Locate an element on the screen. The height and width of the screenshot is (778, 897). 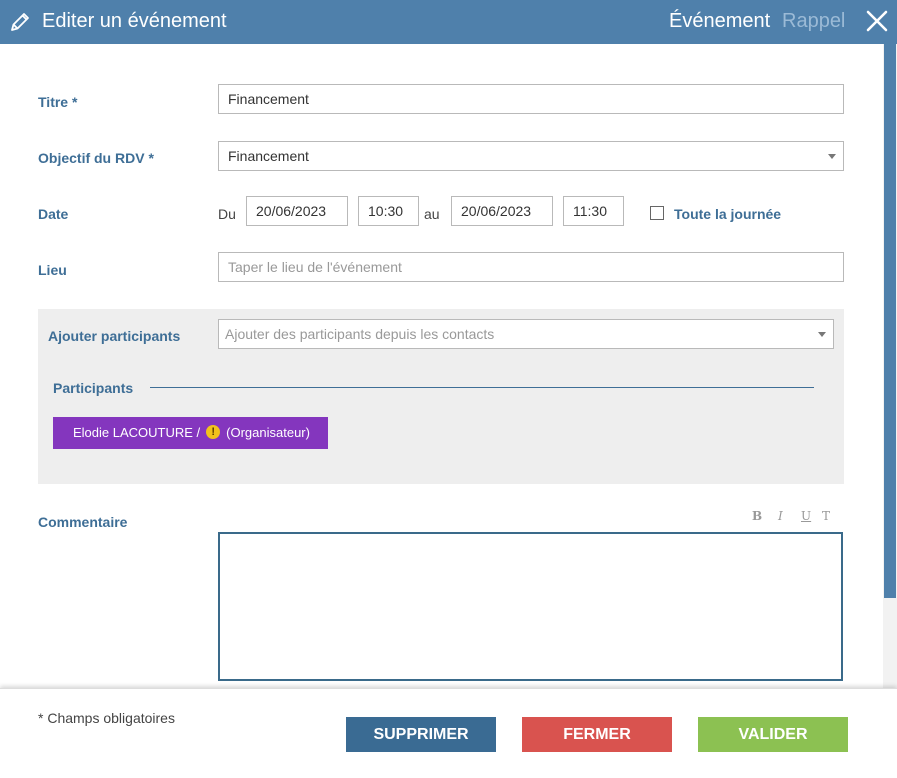
participant-role: (Organisateur) is located at coordinates (268, 432).